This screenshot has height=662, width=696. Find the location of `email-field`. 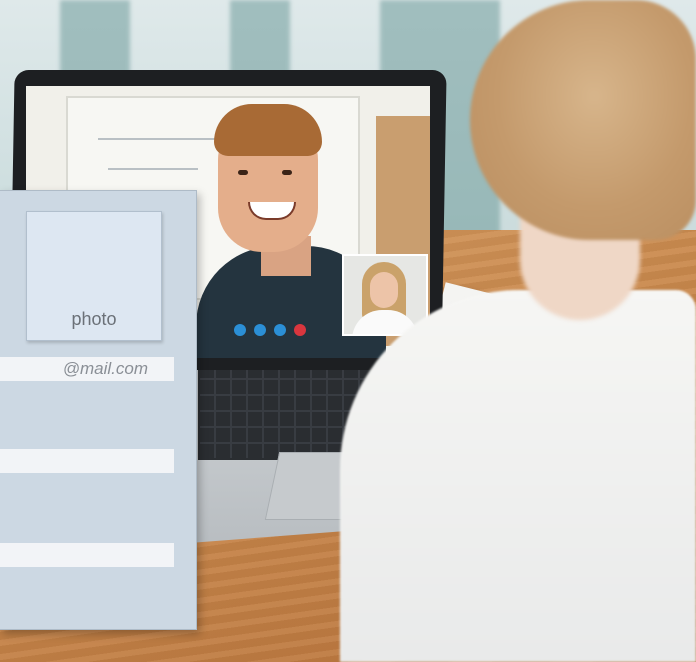

email-field is located at coordinates (87, 369).